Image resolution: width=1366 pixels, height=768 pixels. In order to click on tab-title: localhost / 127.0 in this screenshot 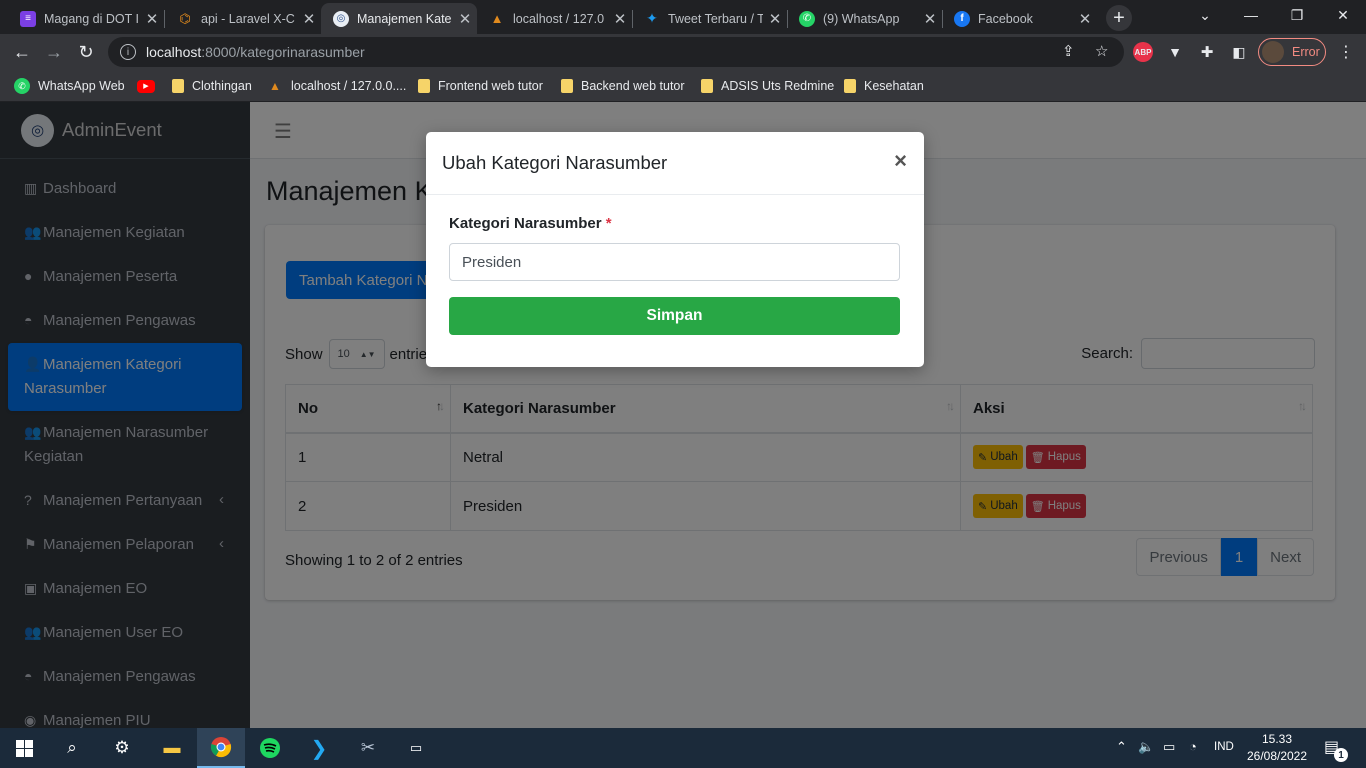, I will do `click(559, 18)`.